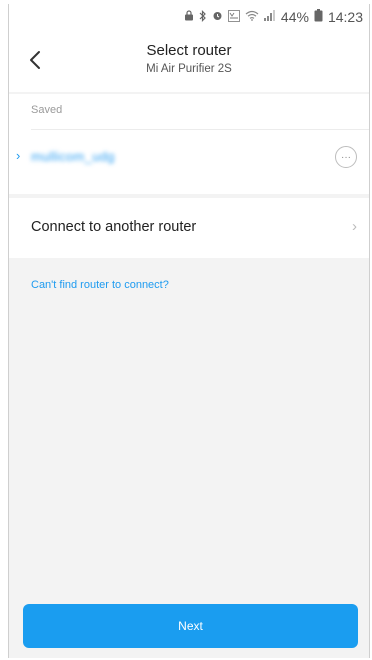  Describe the element at coordinates (100, 285) in the screenshot. I see `cant-find-router-link: Can't find router to connect?` at that location.